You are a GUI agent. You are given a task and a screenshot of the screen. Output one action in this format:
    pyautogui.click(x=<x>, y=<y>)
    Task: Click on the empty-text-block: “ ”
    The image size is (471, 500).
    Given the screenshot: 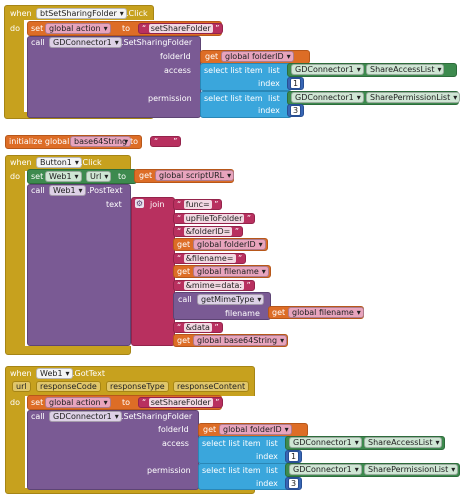 What is the action you would take?
    pyautogui.click(x=166, y=141)
    